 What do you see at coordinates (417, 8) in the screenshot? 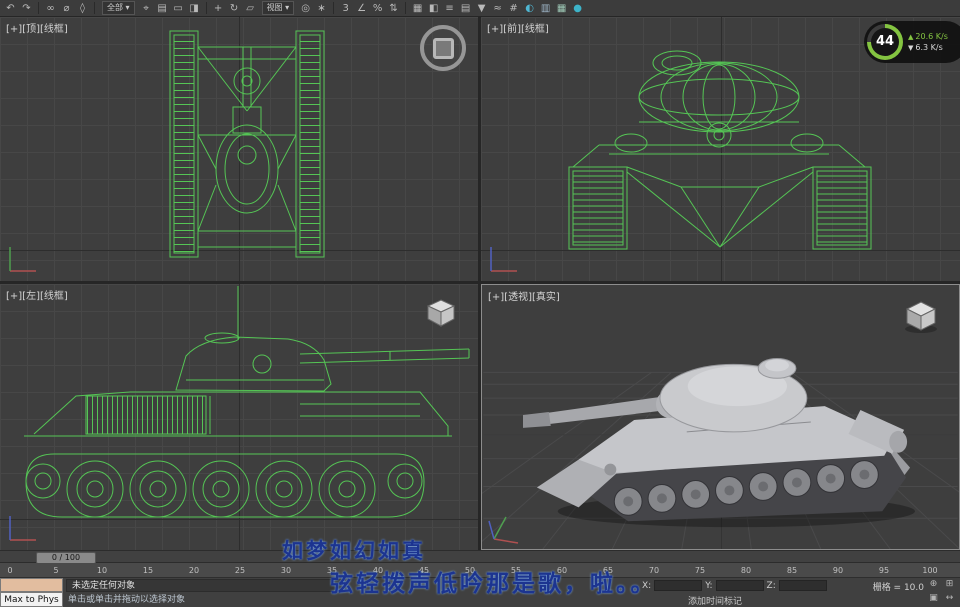
I see `edit-named-selection-sets-icon: ▦` at bounding box center [417, 8].